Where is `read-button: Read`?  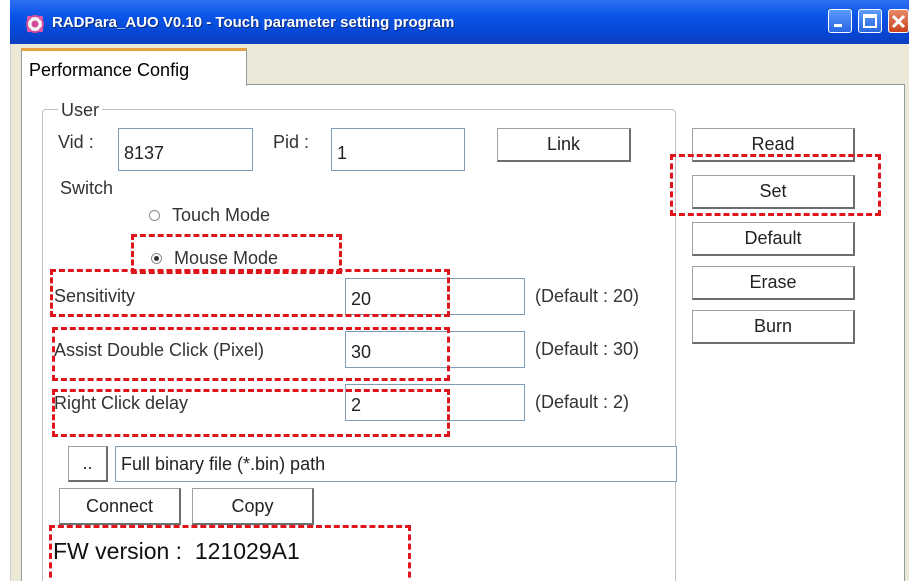 read-button: Read is located at coordinates (773, 145).